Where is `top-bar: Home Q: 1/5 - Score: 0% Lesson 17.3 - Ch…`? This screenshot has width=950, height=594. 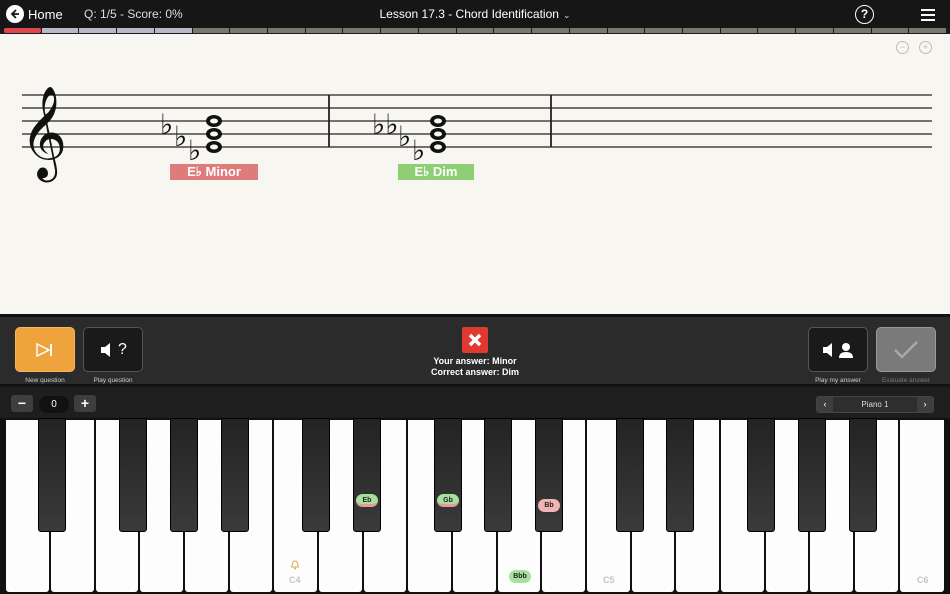 top-bar: Home Q: 1/5 - Score: 0% Lesson 17.3 - Ch… is located at coordinates (475, 14).